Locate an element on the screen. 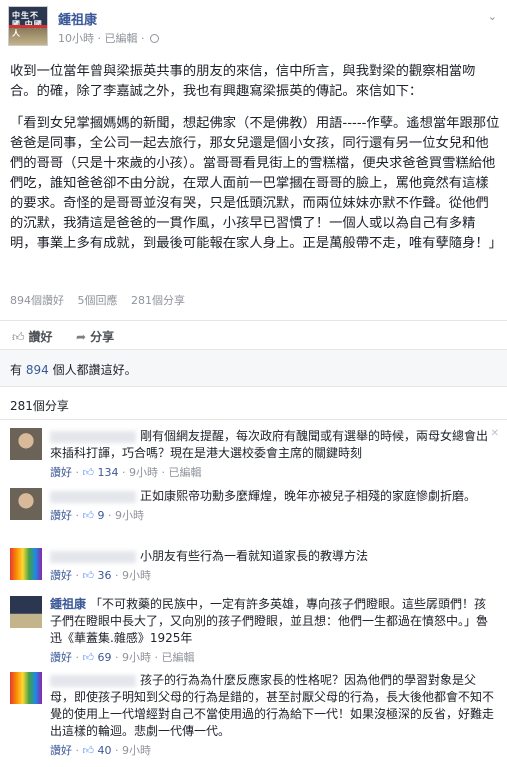 The width and height of the screenshot is (507, 767). post-time: 10小時 is located at coordinates (76, 38).